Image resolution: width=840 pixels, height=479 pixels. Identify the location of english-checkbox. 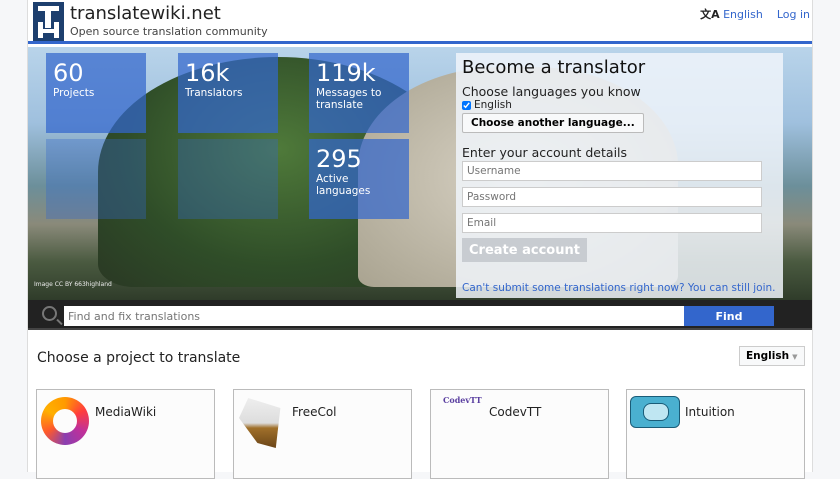
(466, 105).